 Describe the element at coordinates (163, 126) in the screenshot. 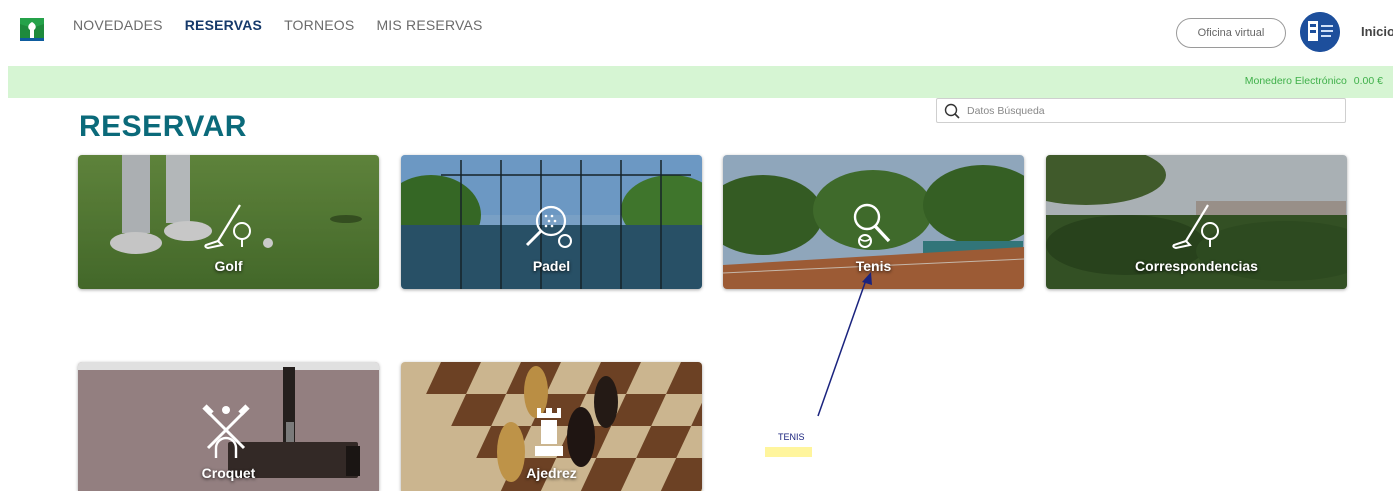

I see `page-title: RESERVAR` at that location.